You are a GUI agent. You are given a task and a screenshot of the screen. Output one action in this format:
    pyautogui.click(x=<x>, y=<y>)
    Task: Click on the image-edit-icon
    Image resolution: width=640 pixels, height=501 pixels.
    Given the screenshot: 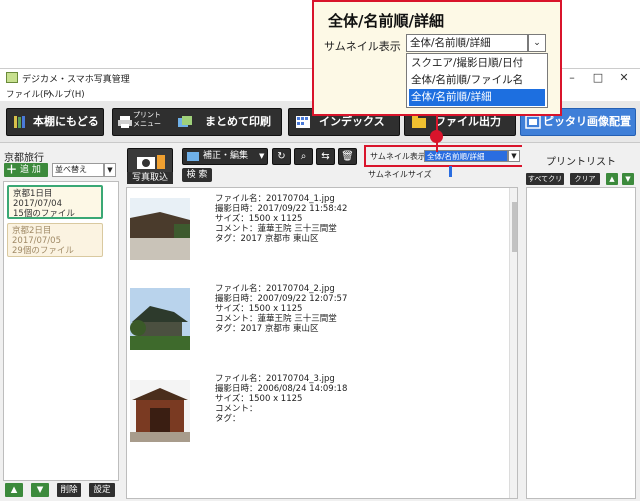 What is the action you would take?
    pyautogui.click(x=193, y=156)
    